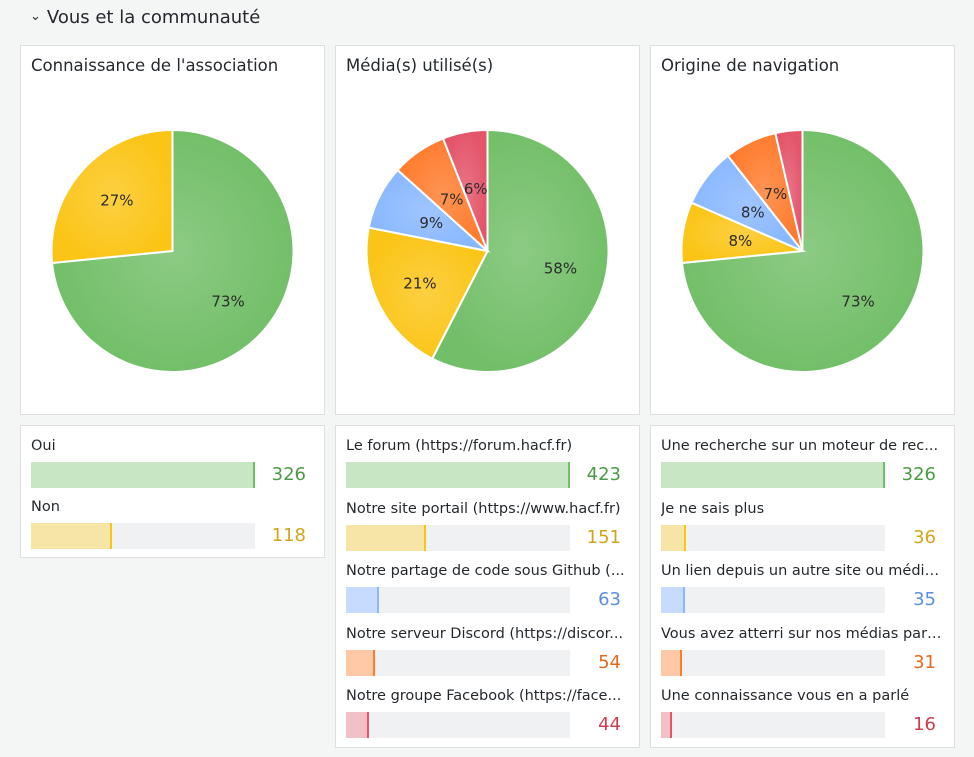  Describe the element at coordinates (459, 446) in the screenshot. I see `bar-gauge-label: Le forum (https://forum.hacf.fr)` at that location.